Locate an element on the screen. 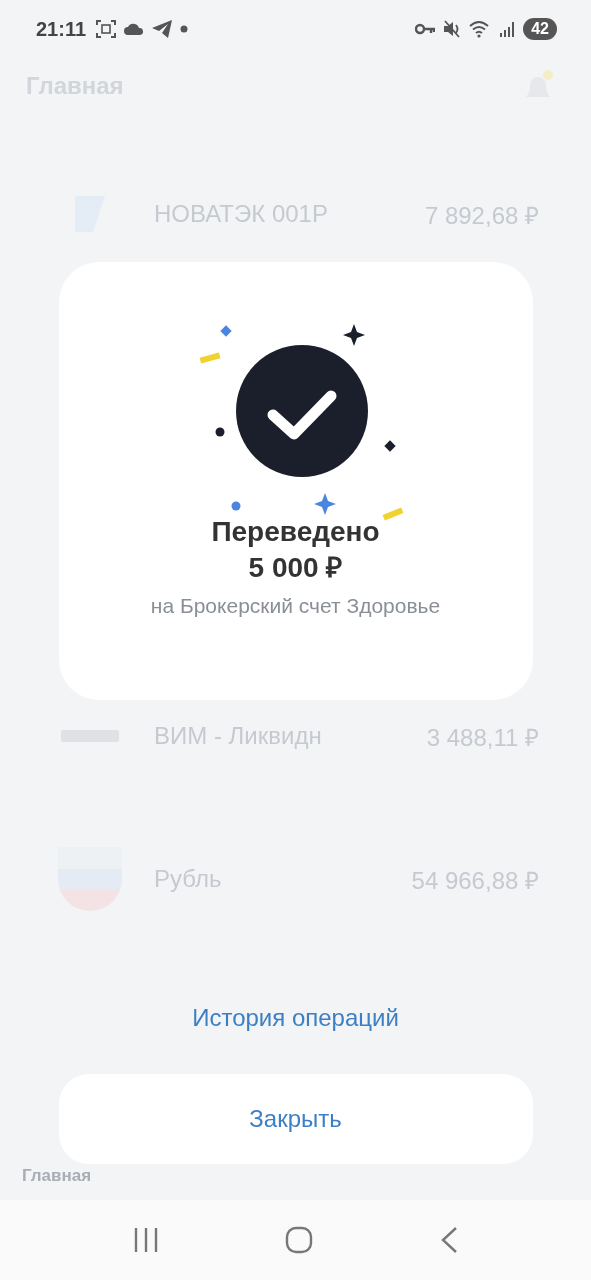  tab-label: Главная is located at coordinates (57, 1176).